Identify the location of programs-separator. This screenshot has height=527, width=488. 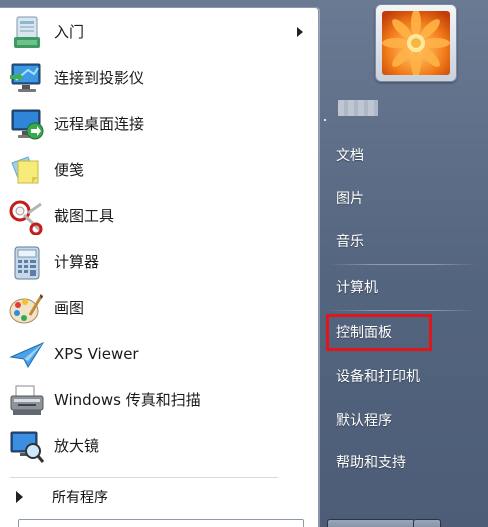
(144, 477).